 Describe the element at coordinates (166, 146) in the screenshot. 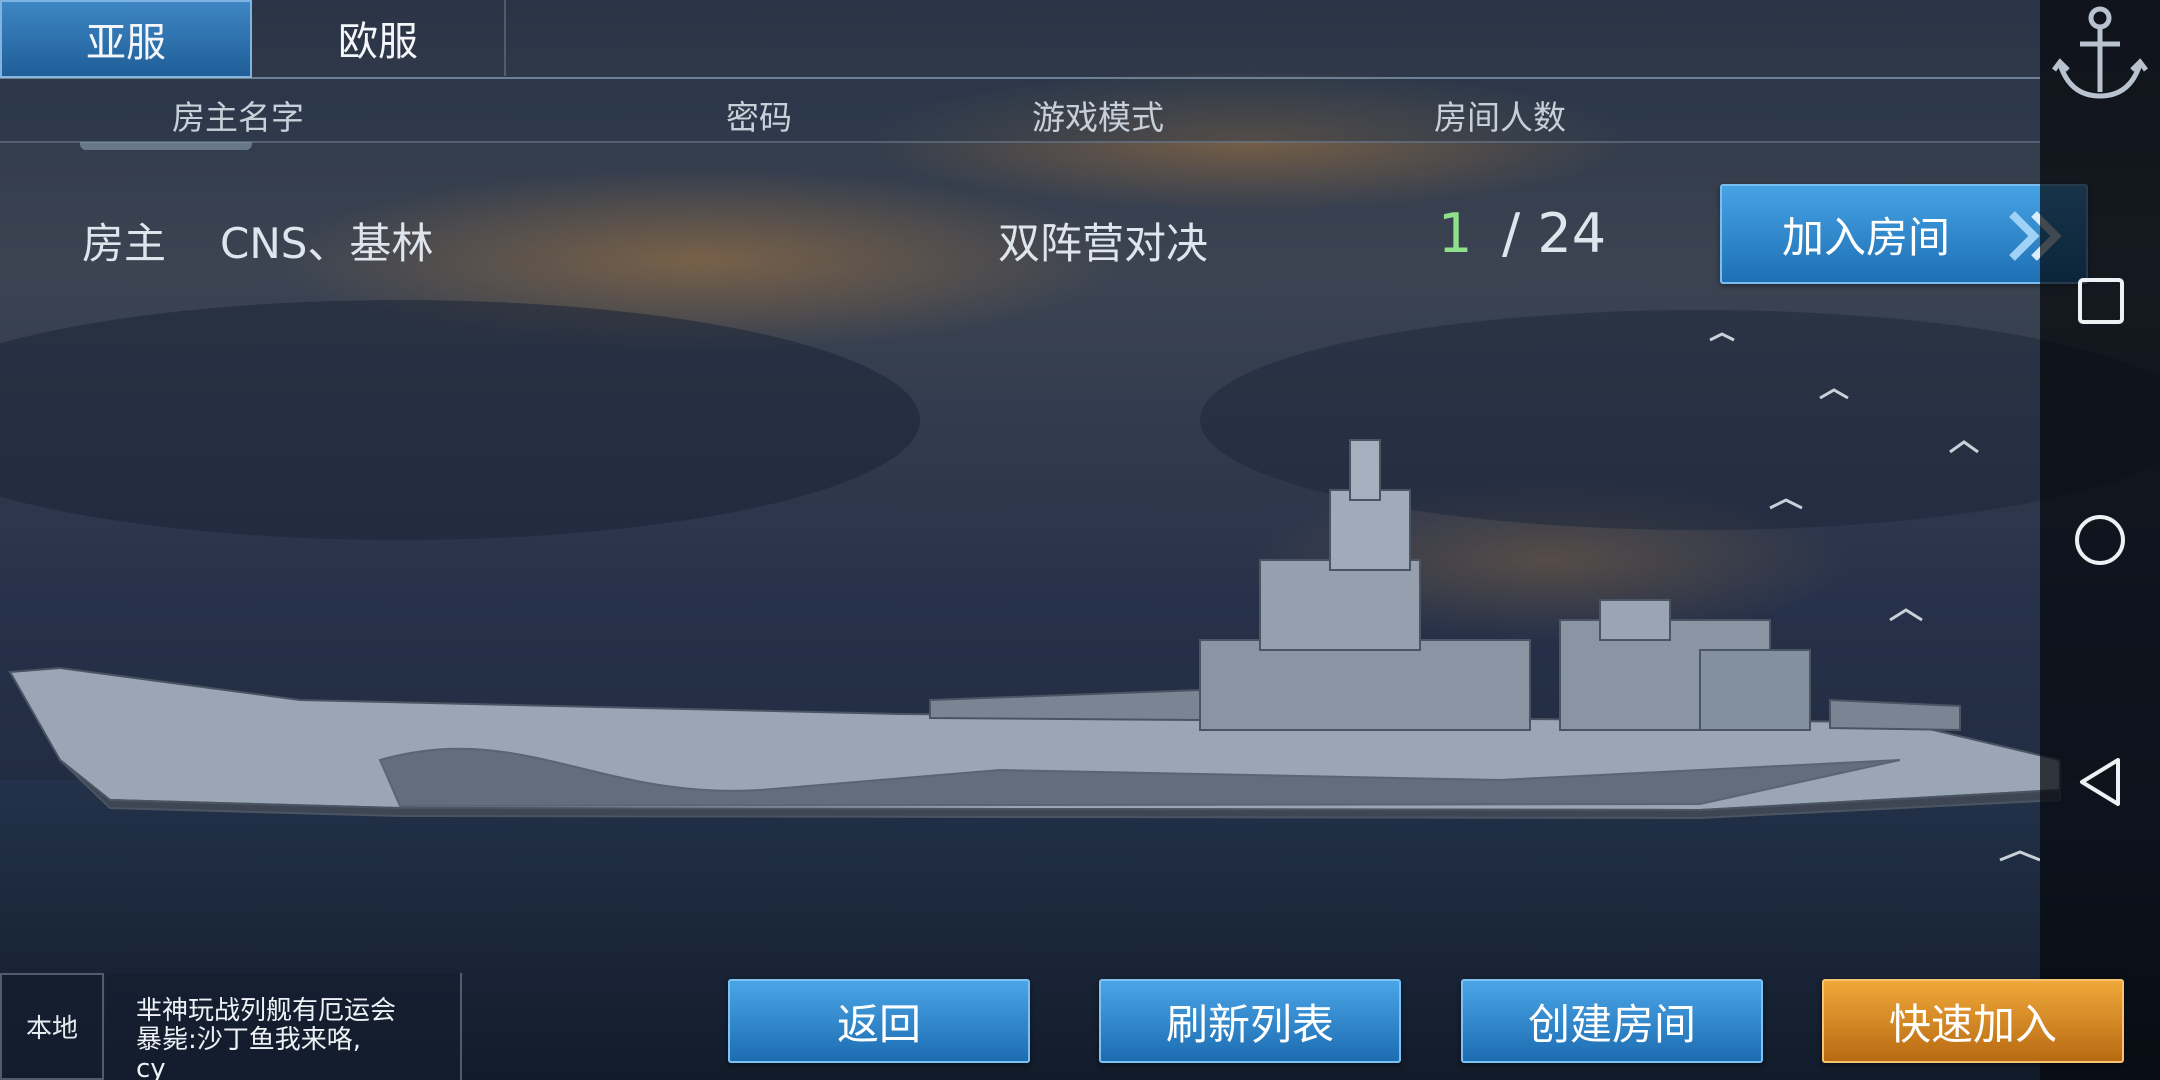

I see `room-list-scrollbar` at that location.